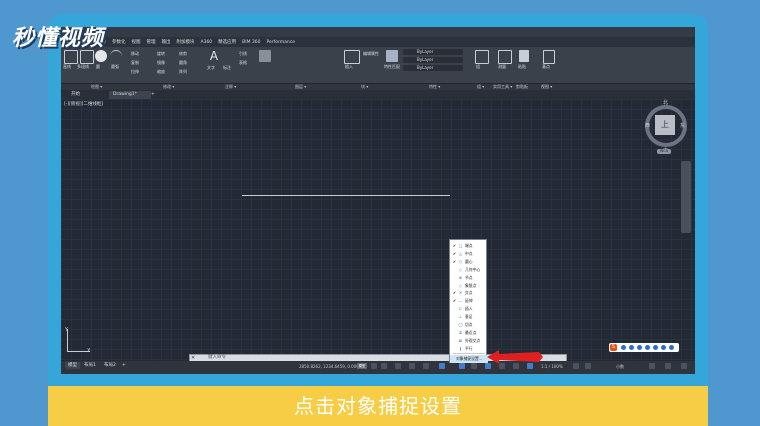 The image size is (760, 426). What do you see at coordinates (75, 95) in the screenshot?
I see `tab-start: 开始` at bounding box center [75, 95].